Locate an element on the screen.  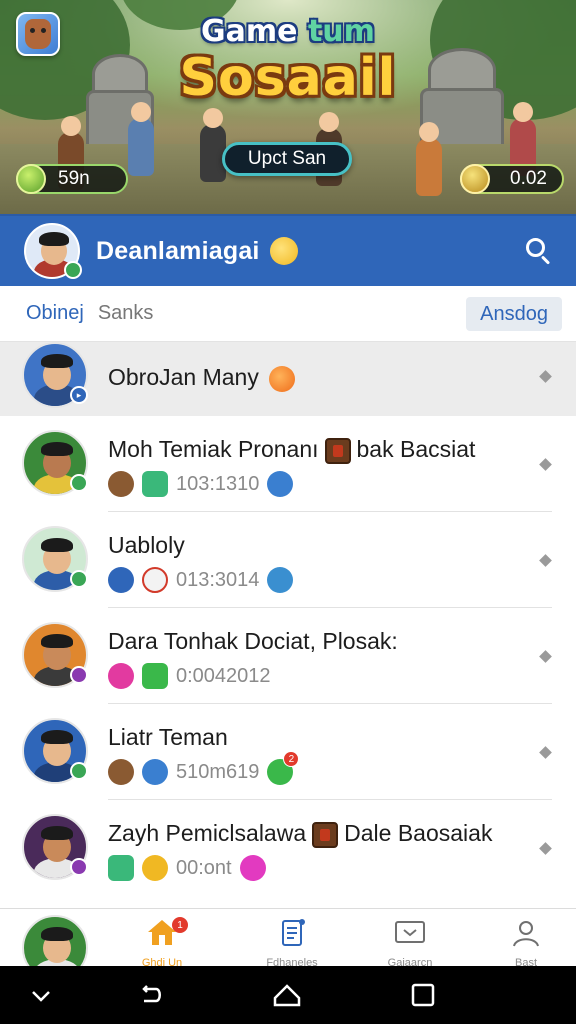
blushing-emoji-icon is located at coordinates (282, 378).